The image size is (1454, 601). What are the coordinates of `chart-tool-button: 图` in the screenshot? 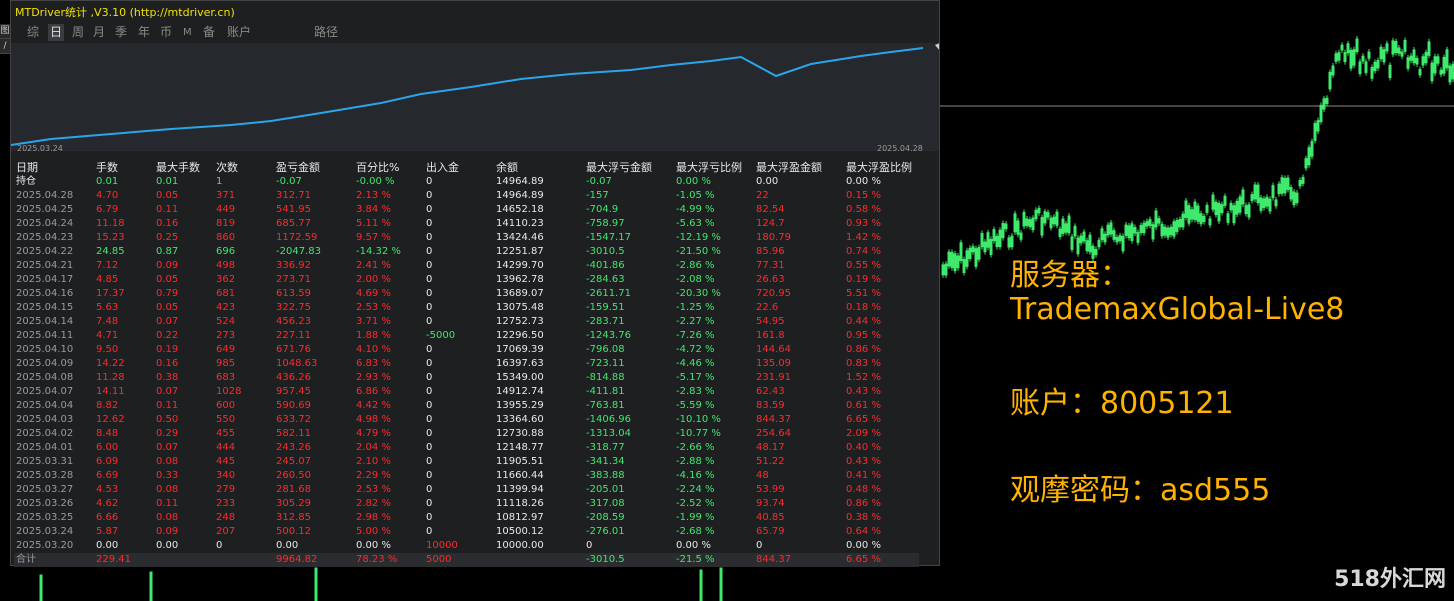 It's located at (5, 31).